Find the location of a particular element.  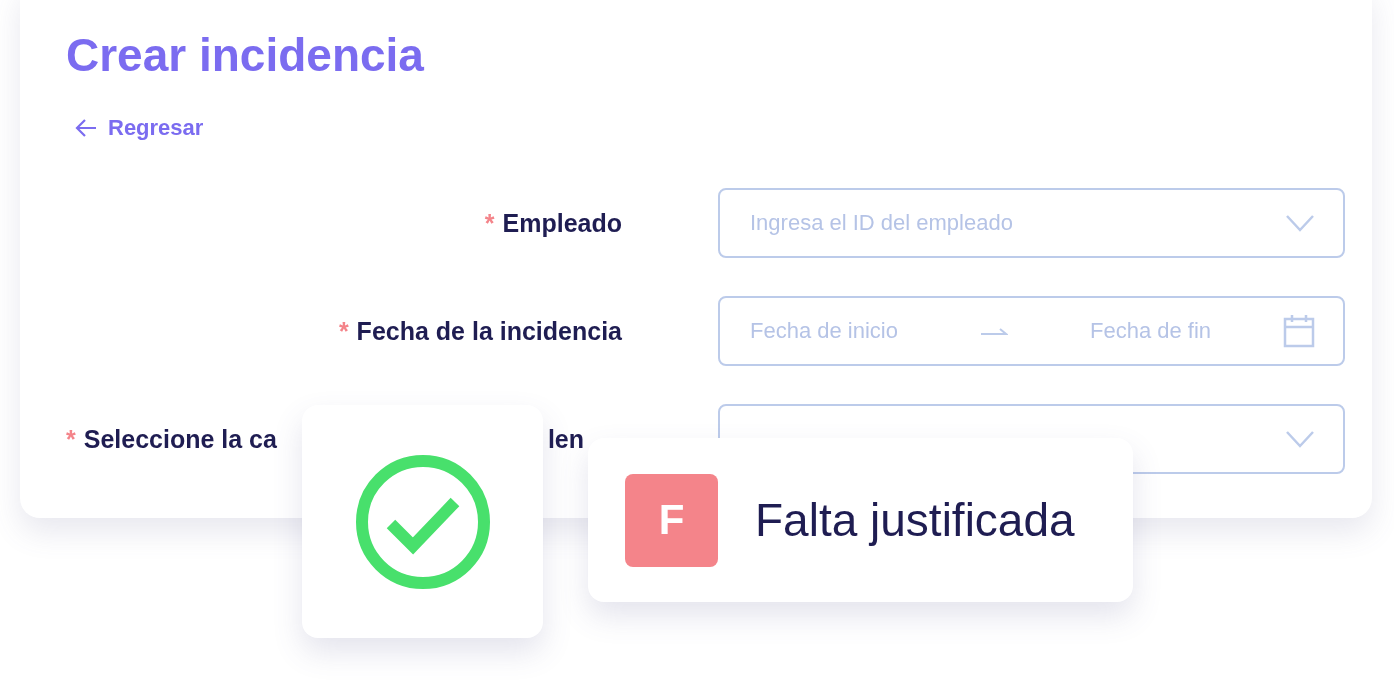

back-link: Regresar is located at coordinates (139, 128).